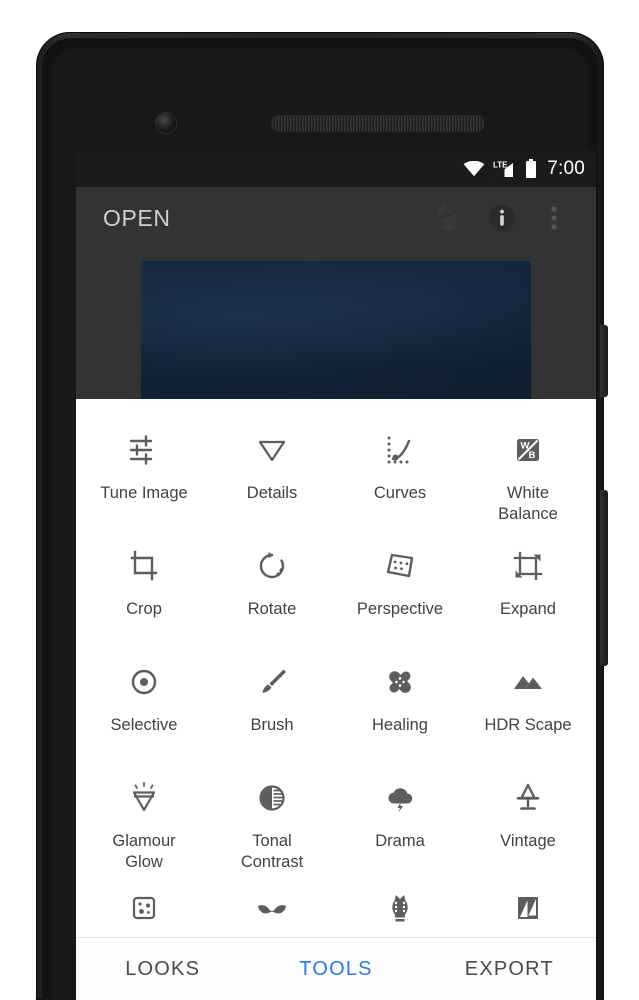 This screenshot has width=639, height=1000. What do you see at coordinates (531, 169) in the screenshot?
I see `battery-full-icon` at bounding box center [531, 169].